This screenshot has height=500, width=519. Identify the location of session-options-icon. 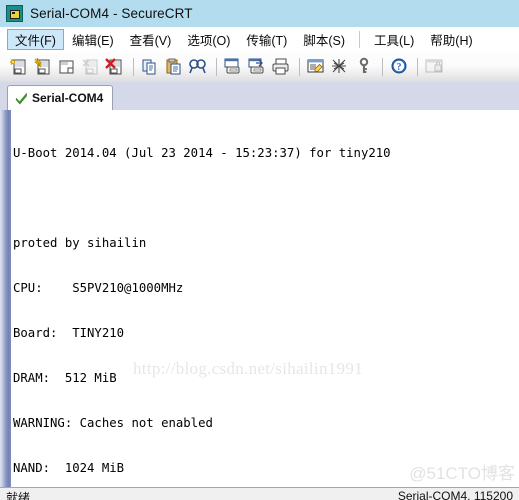
(316, 67).